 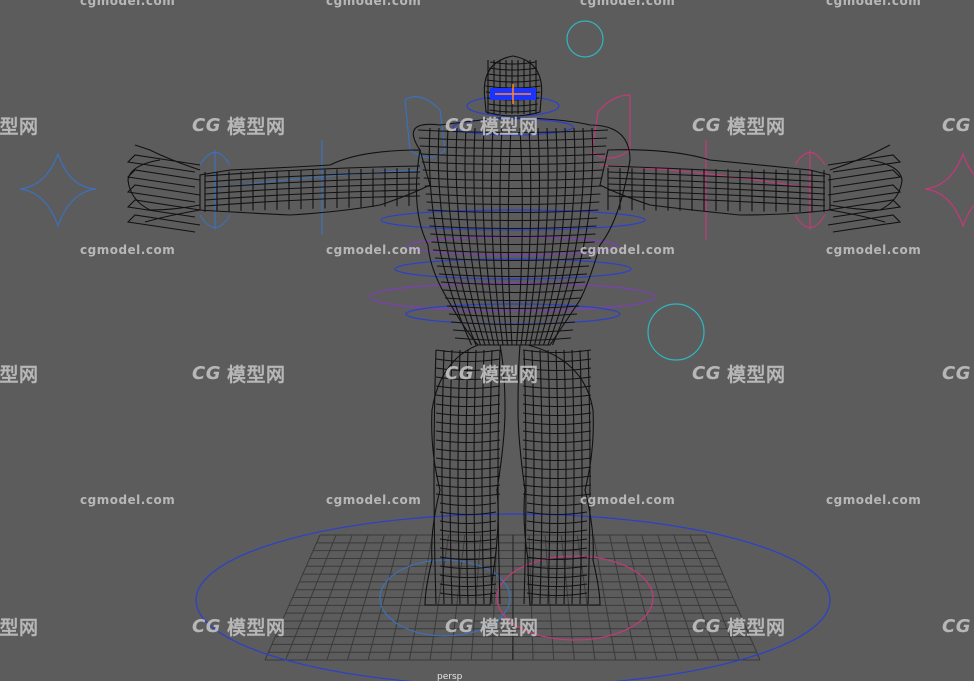 I want to click on right-shoulder-control, so click(x=611, y=126).